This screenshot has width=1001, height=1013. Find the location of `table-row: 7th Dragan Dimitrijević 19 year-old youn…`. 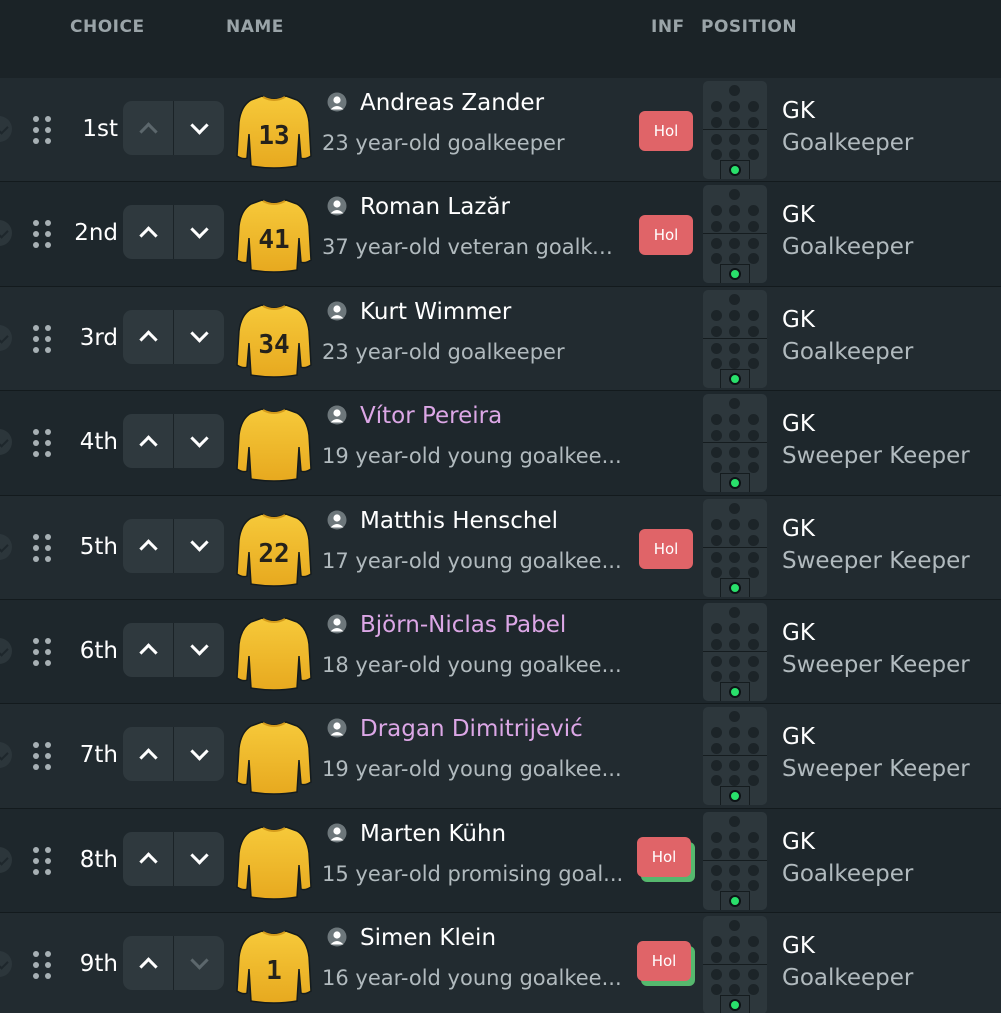

table-row: 7th Dragan Dimitrijević 19 year-old youn… is located at coordinates (500, 756).